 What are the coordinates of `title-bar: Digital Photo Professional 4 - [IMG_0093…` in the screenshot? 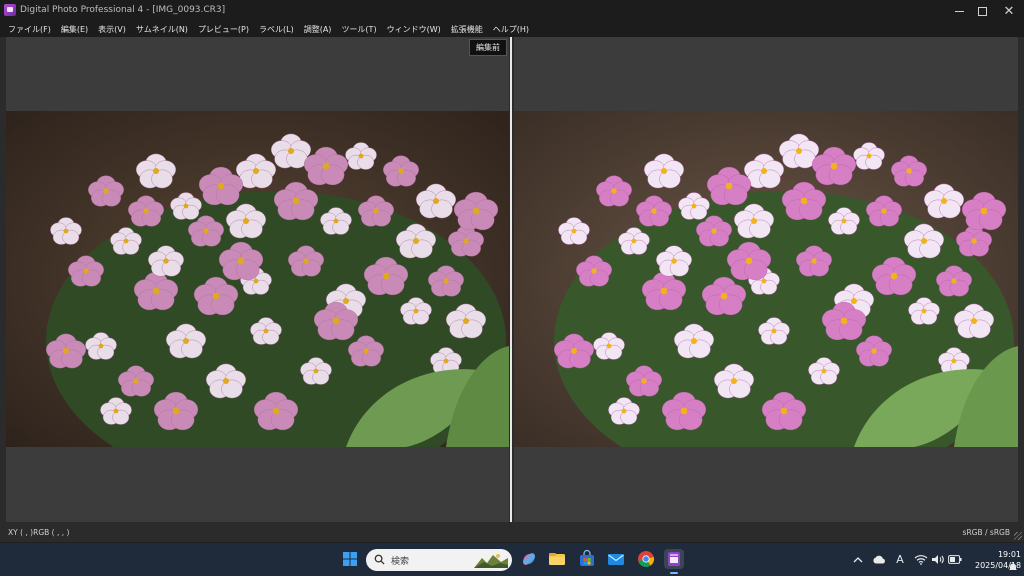 It's located at (512, 11).